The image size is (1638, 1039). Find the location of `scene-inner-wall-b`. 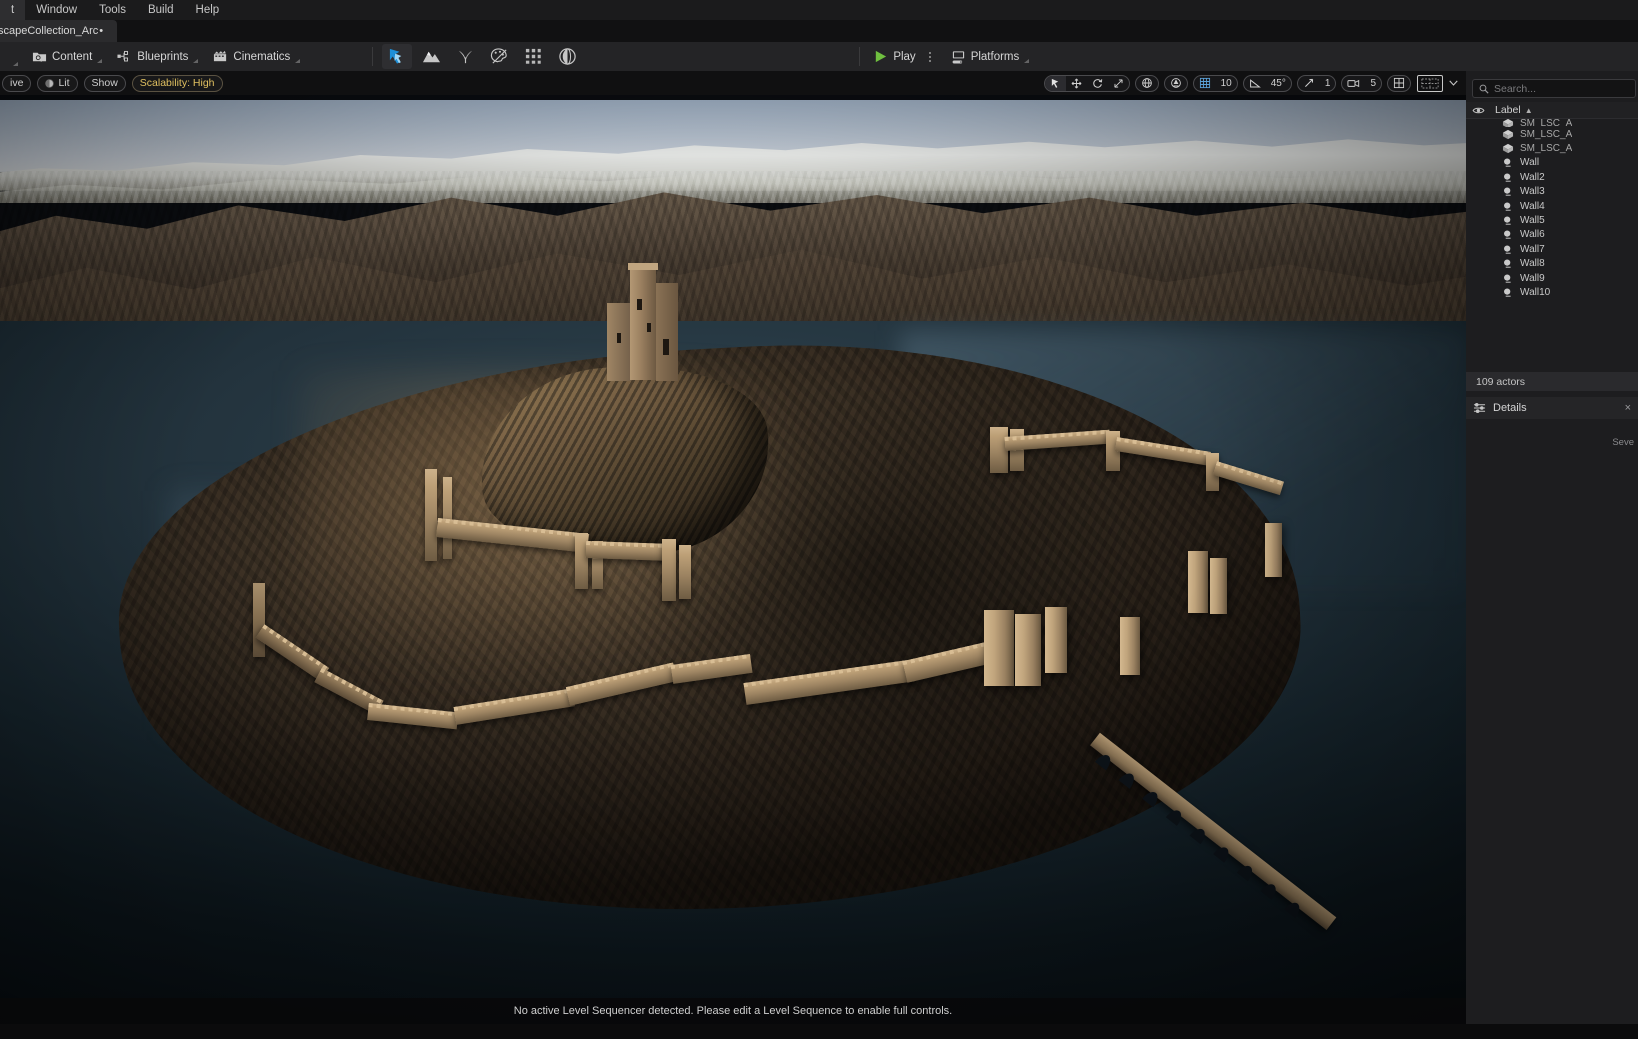

scene-inner-wall-b is located at coordinates (627, 551).